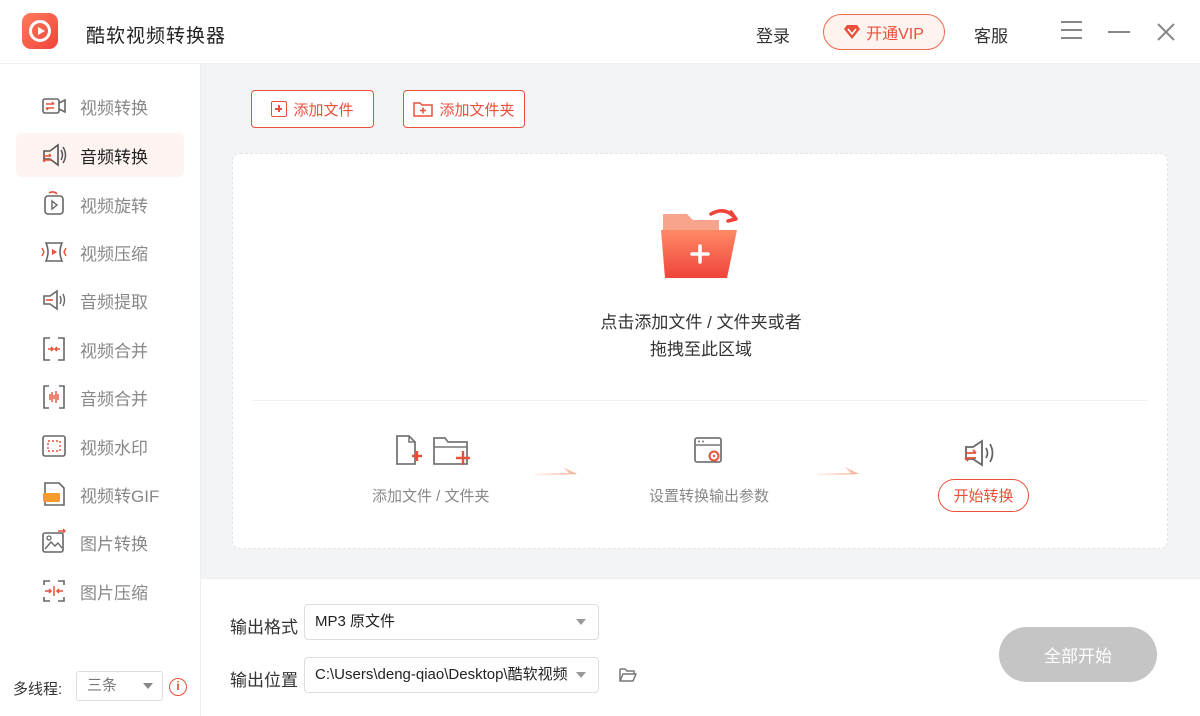  I want to click on start-all-label: 全部开始, so click(1078, 656).